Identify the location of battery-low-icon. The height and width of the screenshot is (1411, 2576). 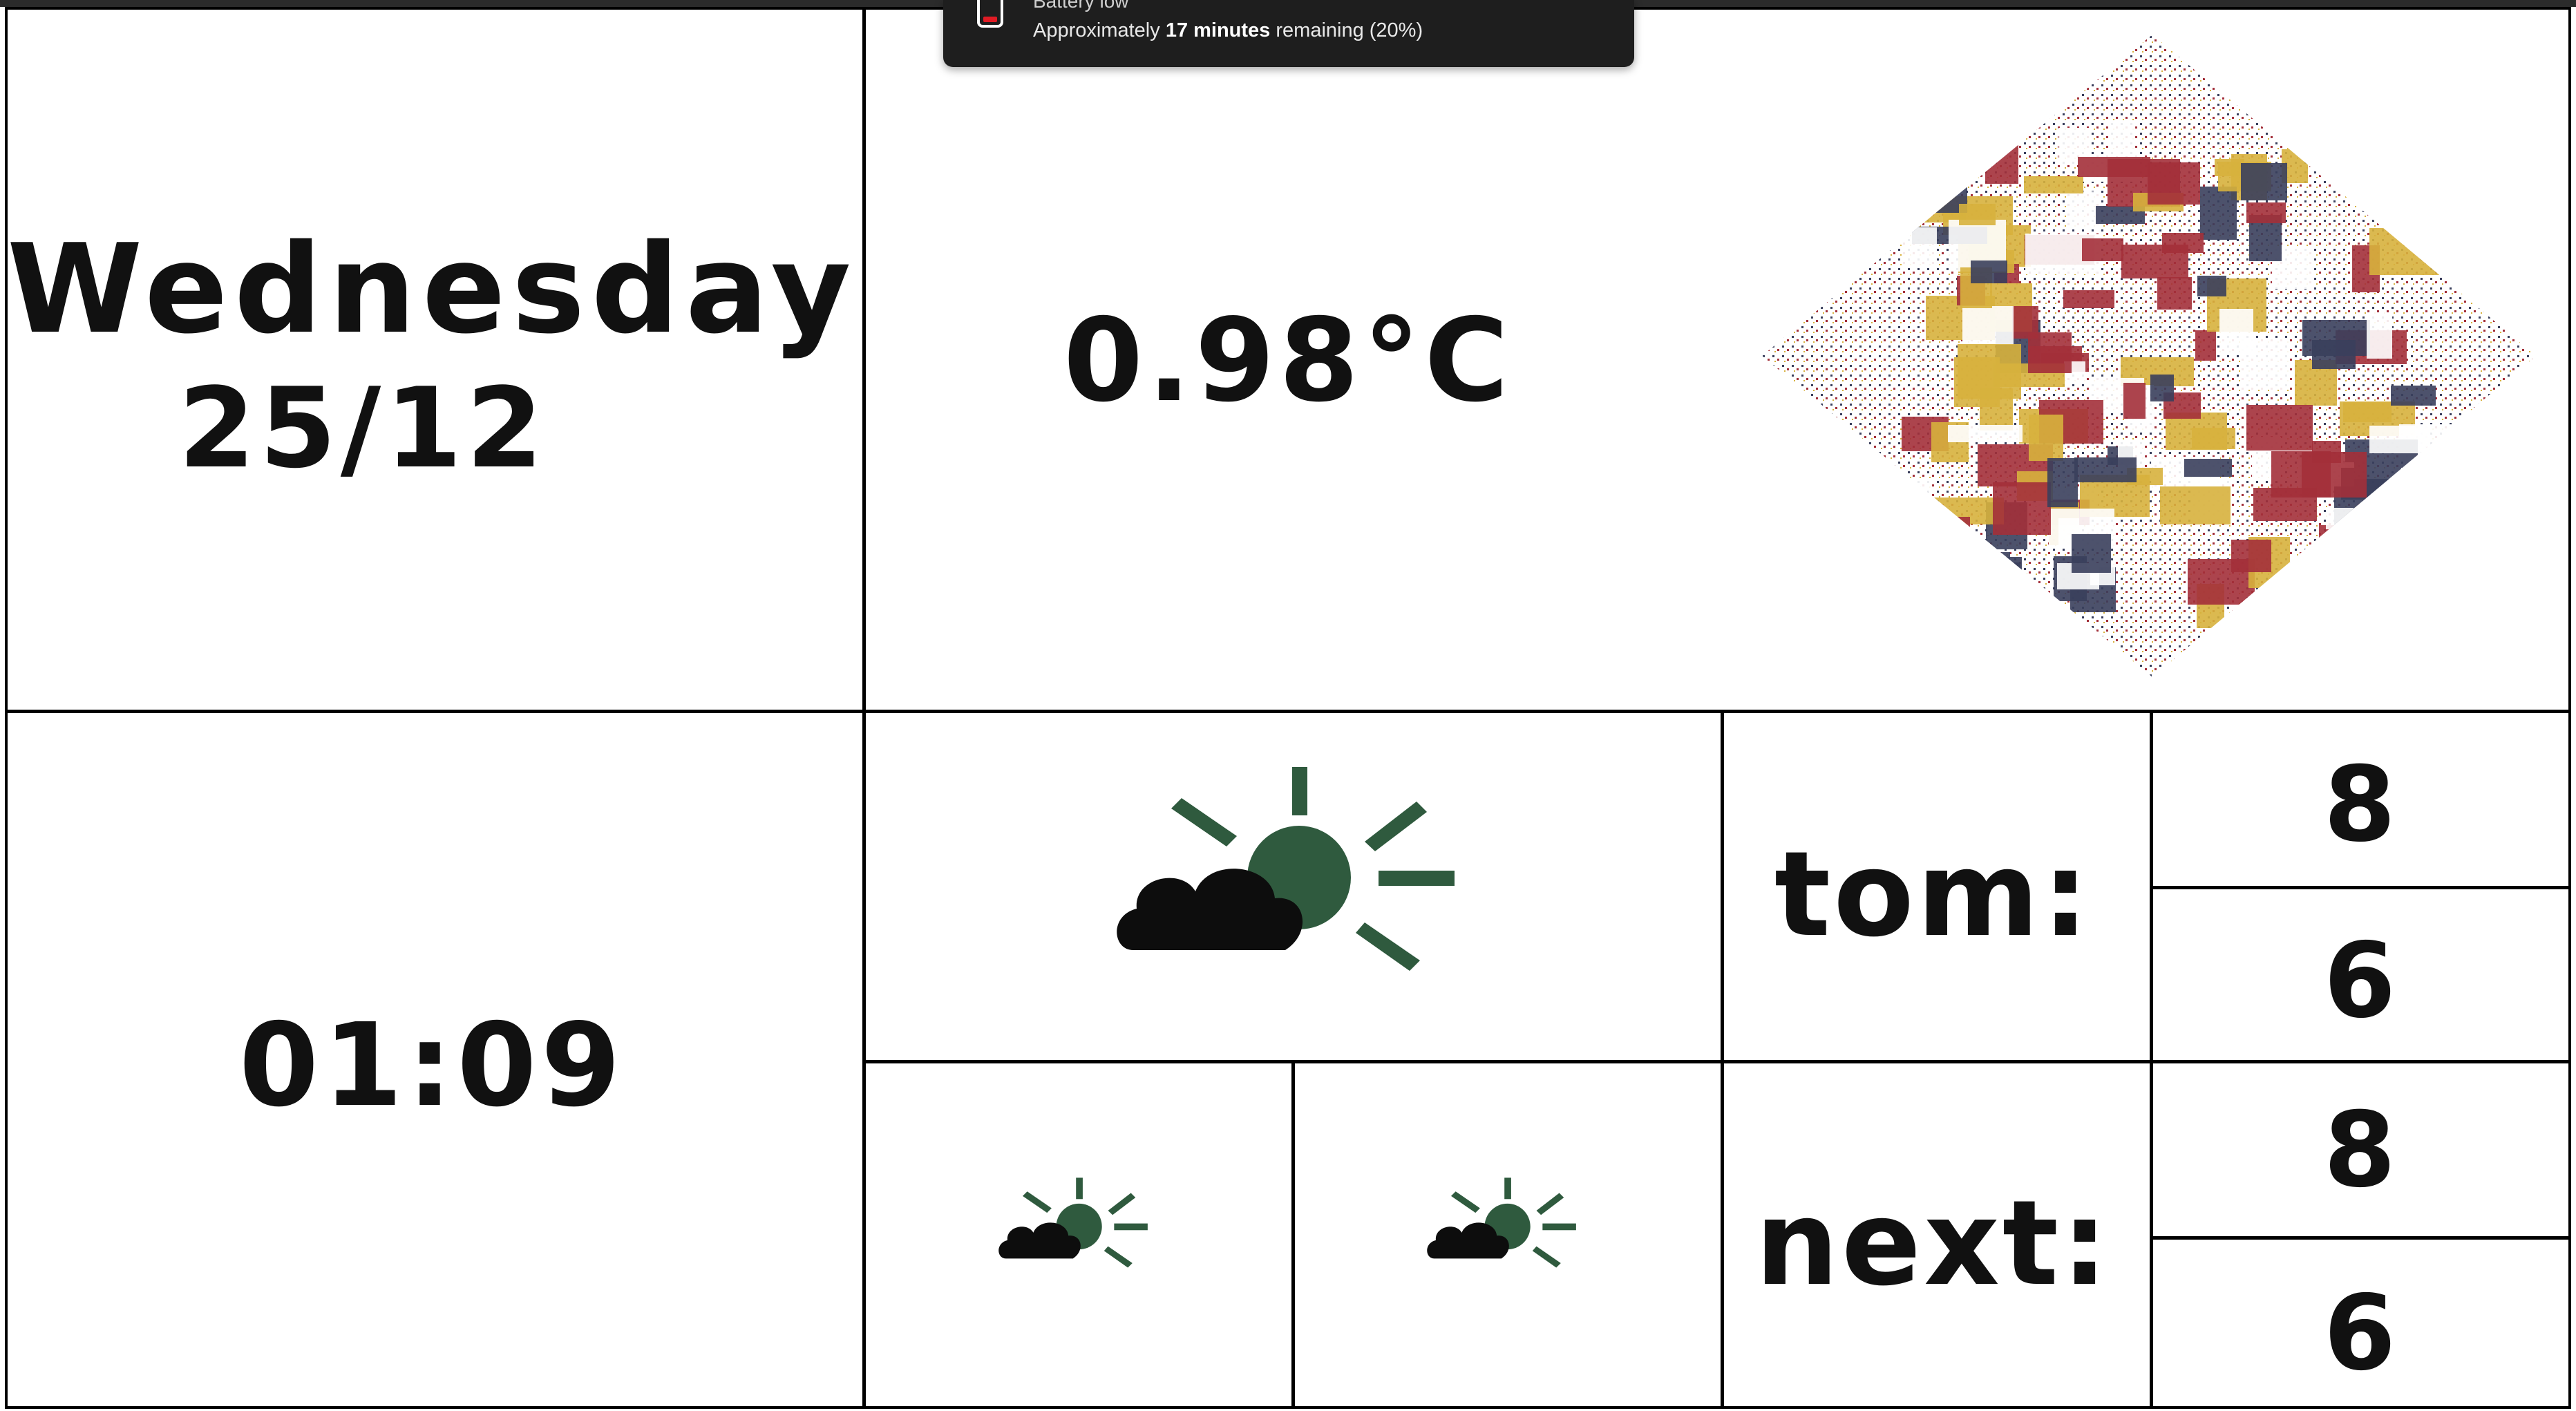
(990, 14).